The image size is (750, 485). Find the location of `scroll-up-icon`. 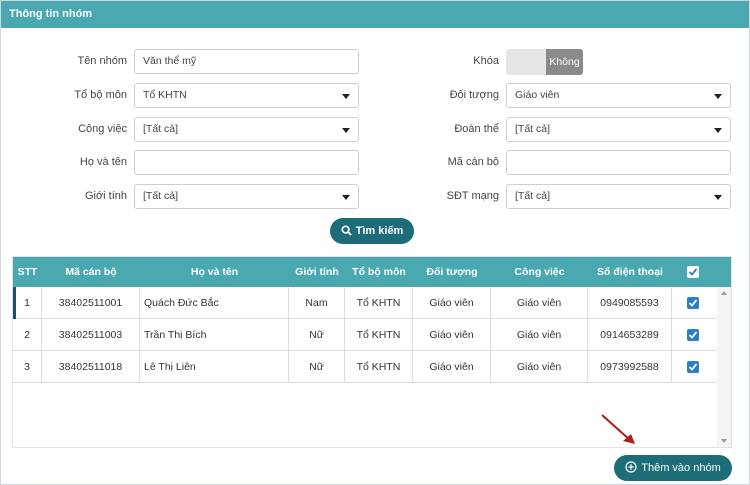

scroll-up-icon is located at coordinates (724, 293).